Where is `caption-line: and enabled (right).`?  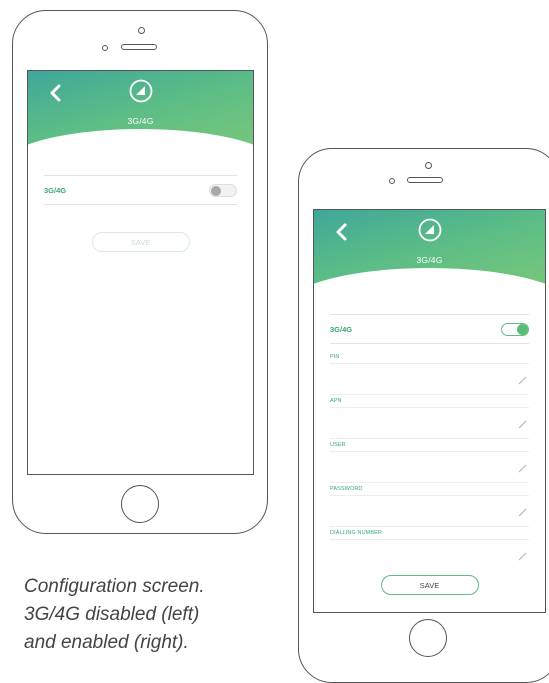 caption-line: and enabled (right). is located at coordinates (106, 642).